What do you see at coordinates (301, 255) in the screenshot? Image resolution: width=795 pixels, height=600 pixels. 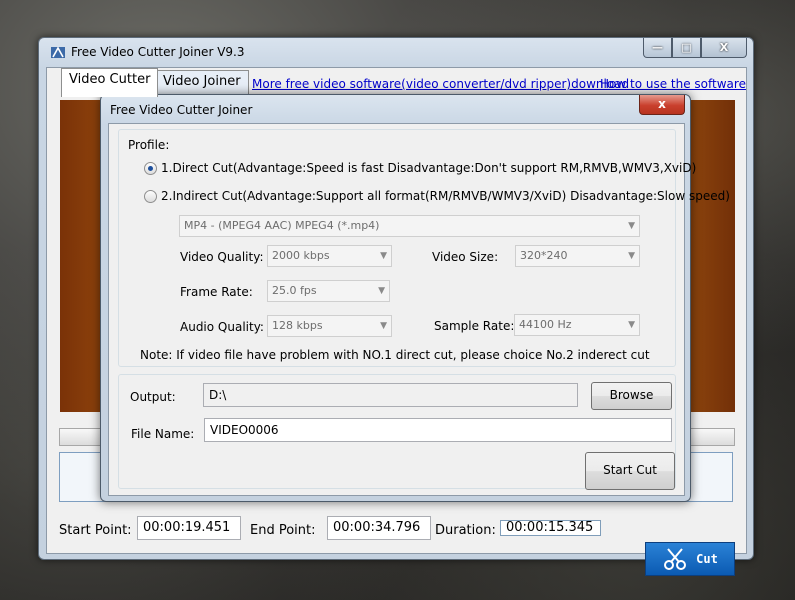 I see `video-quality-value: 2000 kbps` at bounding box center [301, 255].